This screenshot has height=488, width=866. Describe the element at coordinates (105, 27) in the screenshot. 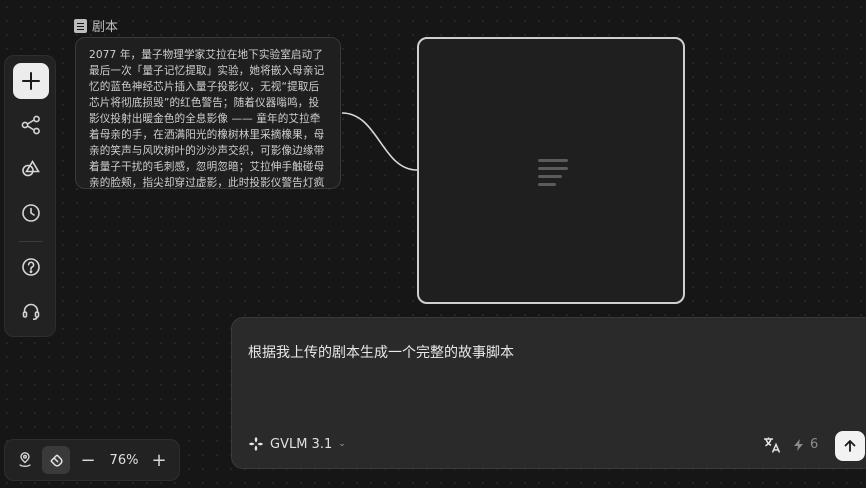

I see `script-node-title: 剧本` at that location.